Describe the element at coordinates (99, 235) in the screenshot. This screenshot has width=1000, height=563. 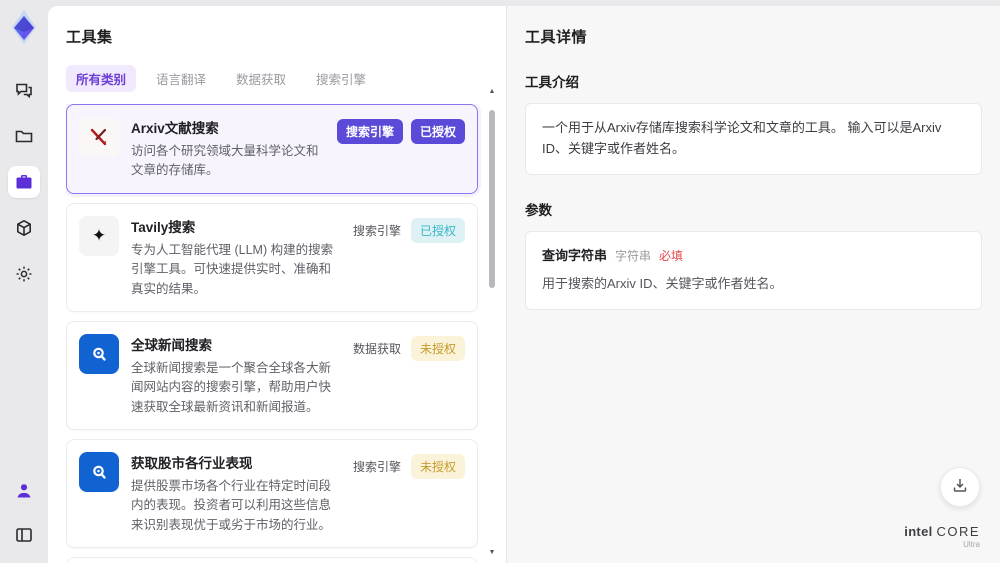
I see `sparkle-icon: ✦` at that location.